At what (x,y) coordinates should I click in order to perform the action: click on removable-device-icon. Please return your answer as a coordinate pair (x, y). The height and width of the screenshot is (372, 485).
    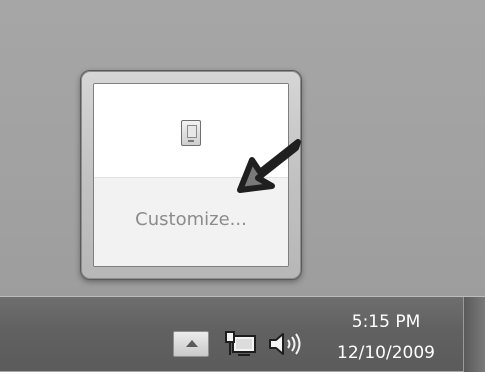
    Looking at the image, I should click on (191, 133).